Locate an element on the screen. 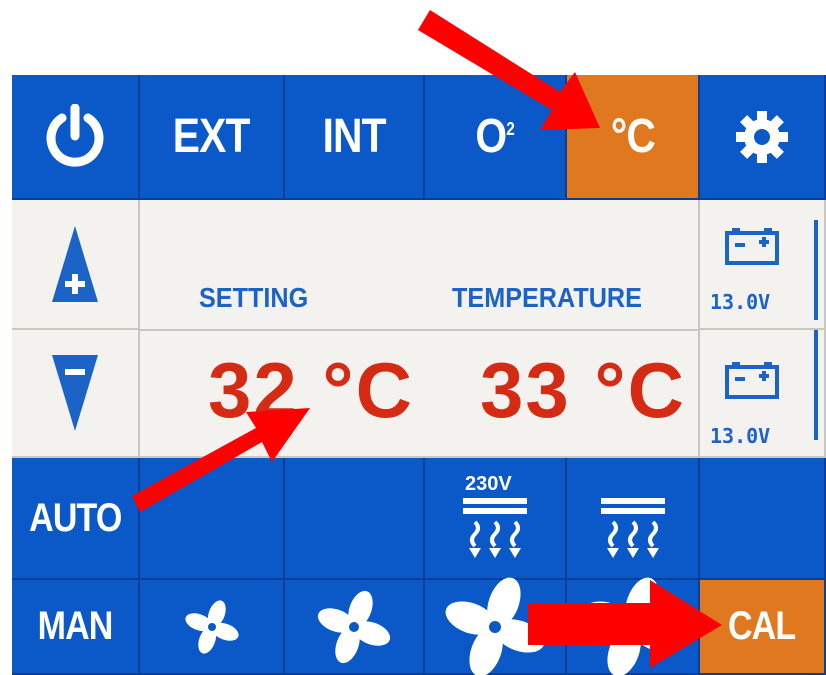  arrow-to-celsius is located at coordinates (509, 70).